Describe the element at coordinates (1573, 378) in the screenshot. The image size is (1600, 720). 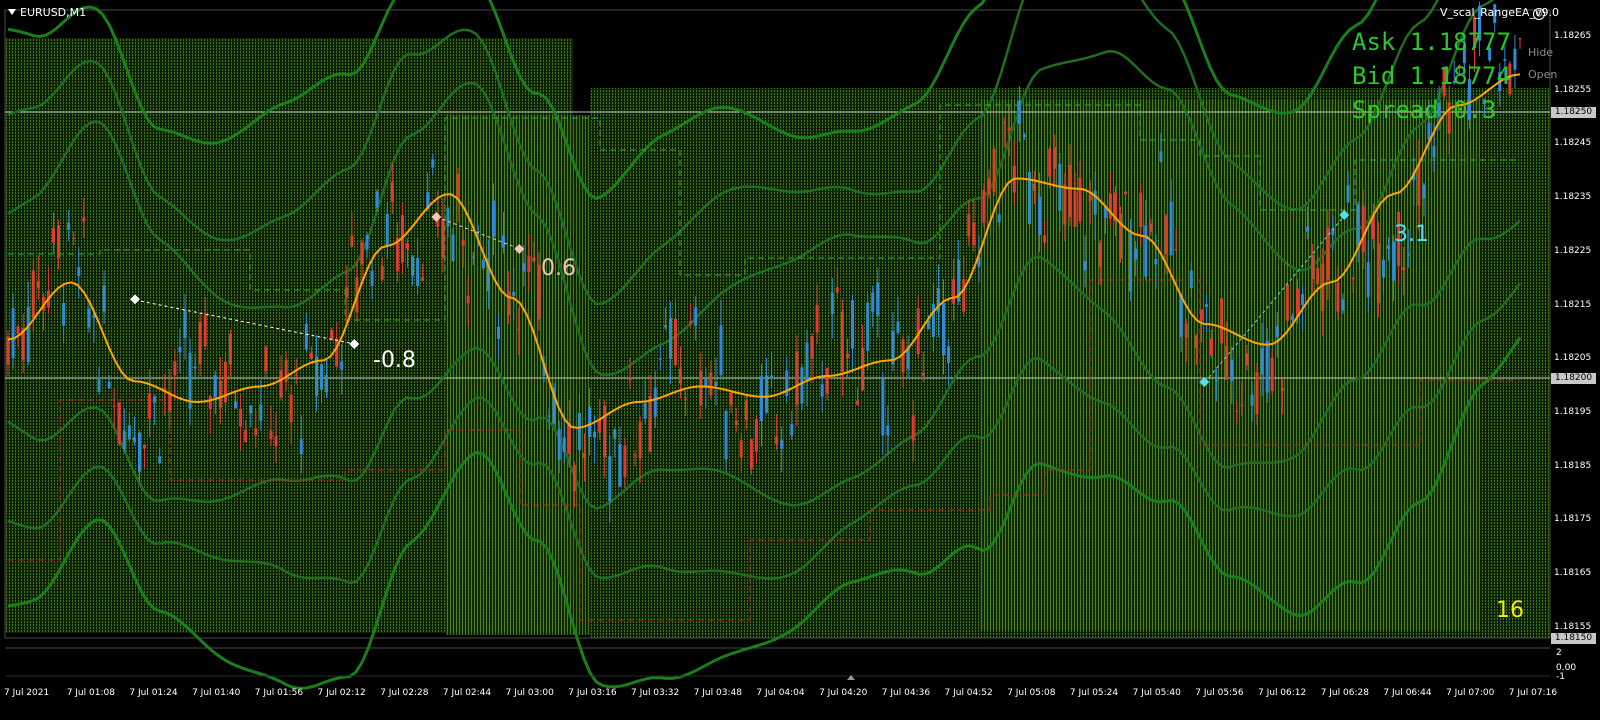
I see `price-tag: 1.18200` at that location.